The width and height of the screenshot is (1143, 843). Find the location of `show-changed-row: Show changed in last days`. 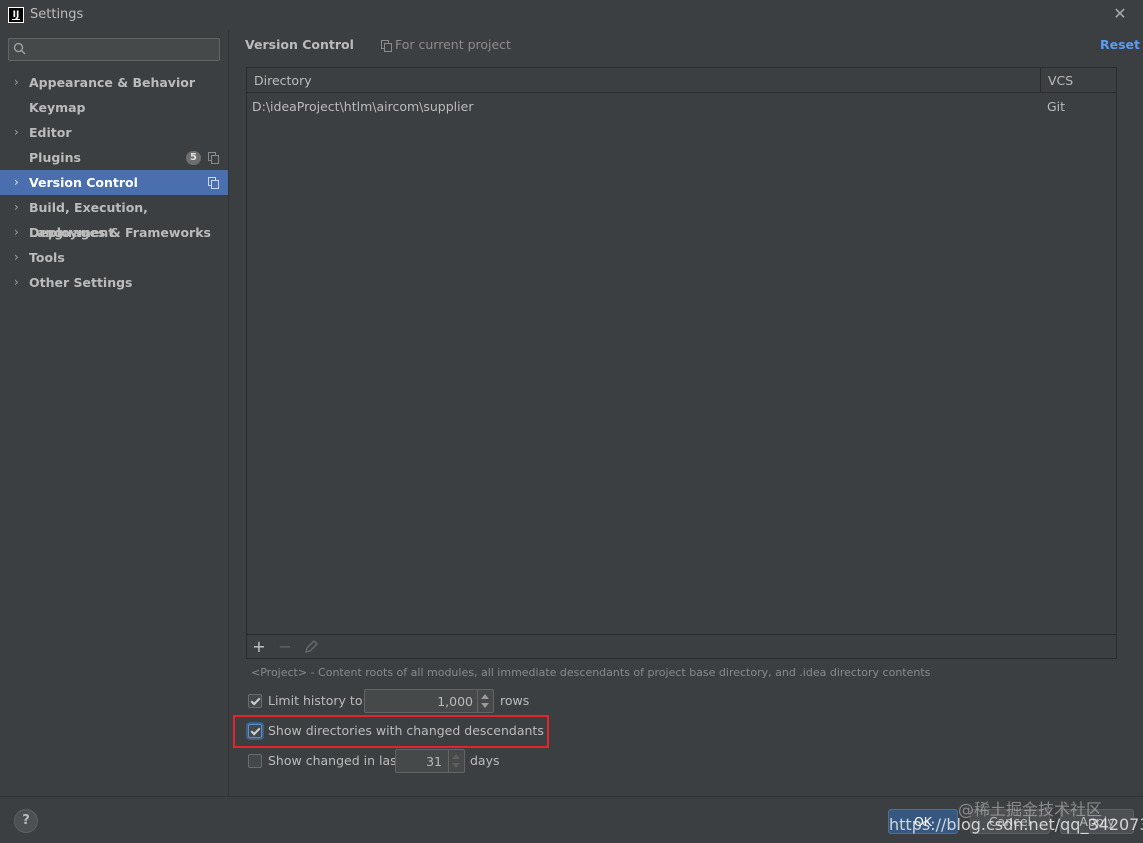

show-changed-row: Show changed in last days is located at coordinates (398, 761).